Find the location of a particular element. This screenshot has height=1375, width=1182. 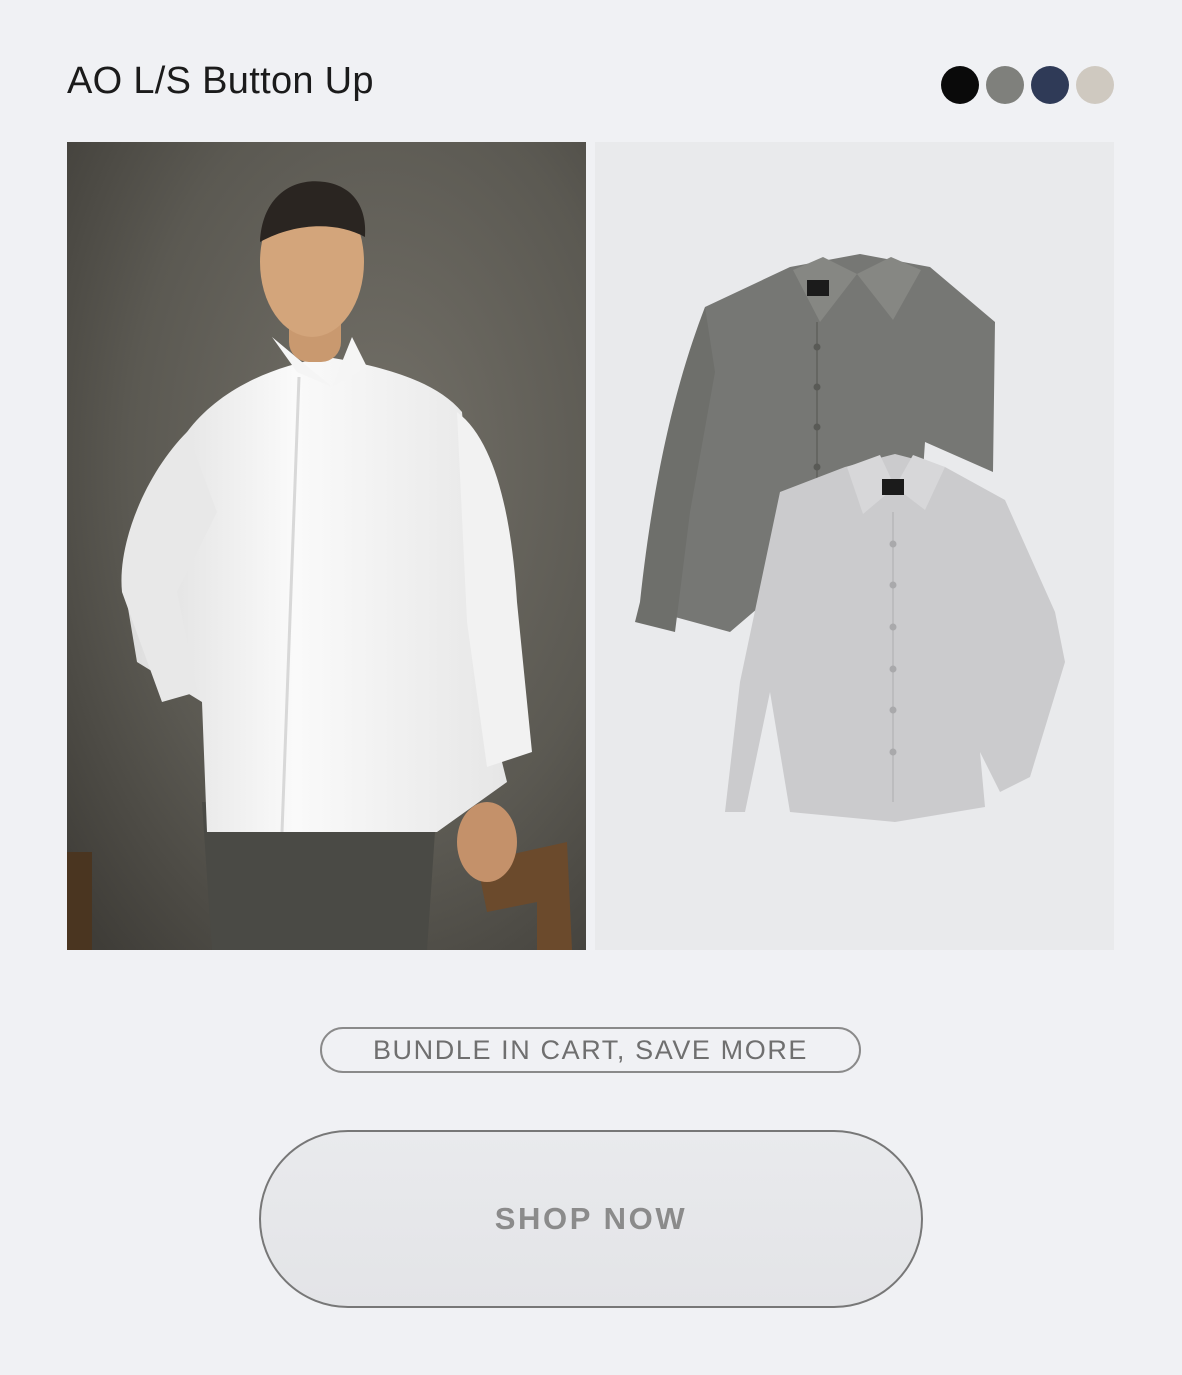

swatch-navy is located at coordinates (1050, 85).